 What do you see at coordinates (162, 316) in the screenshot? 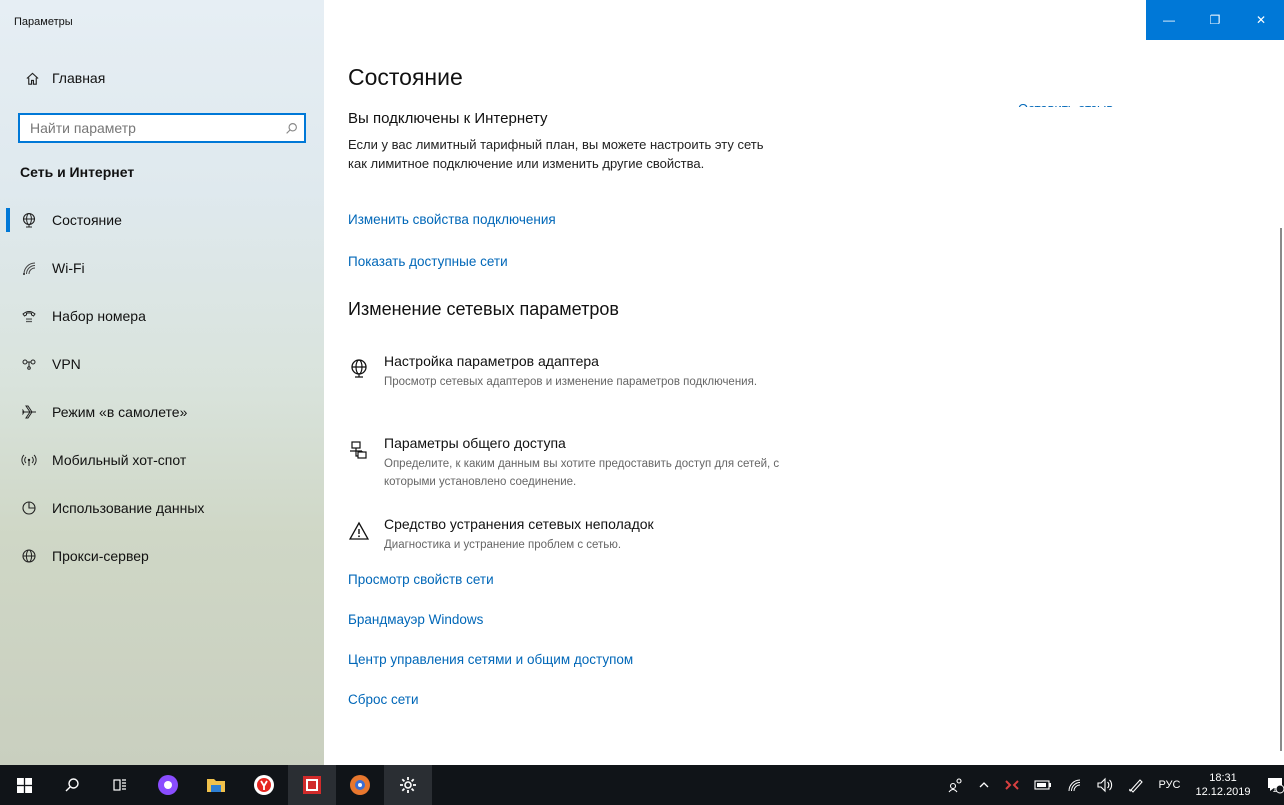
I see `sidebar-item-dialup: Набор номера` at bounding box center [162, 316].